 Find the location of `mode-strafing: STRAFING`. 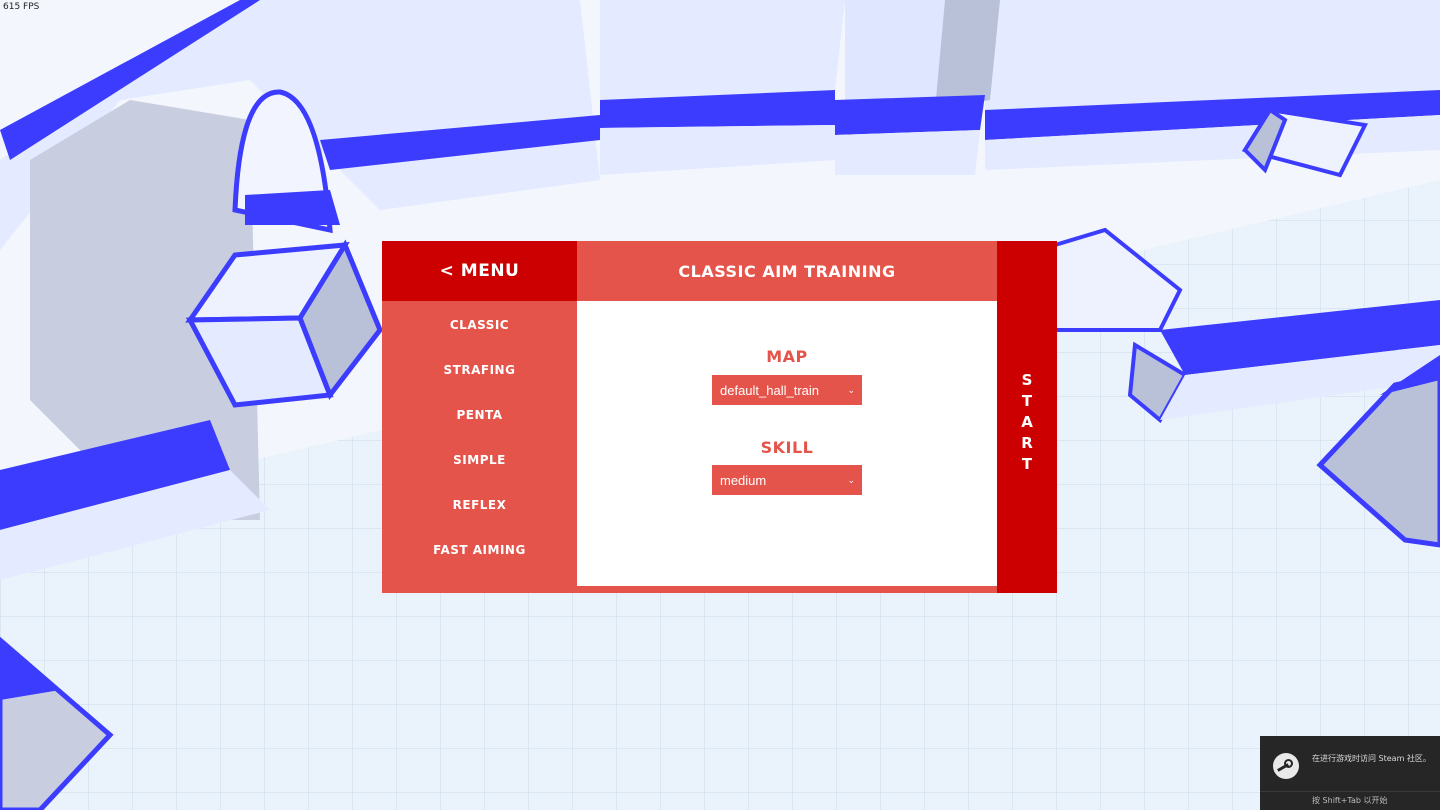

mode-strafing: STRAFING is located at coordinates (479, 370).